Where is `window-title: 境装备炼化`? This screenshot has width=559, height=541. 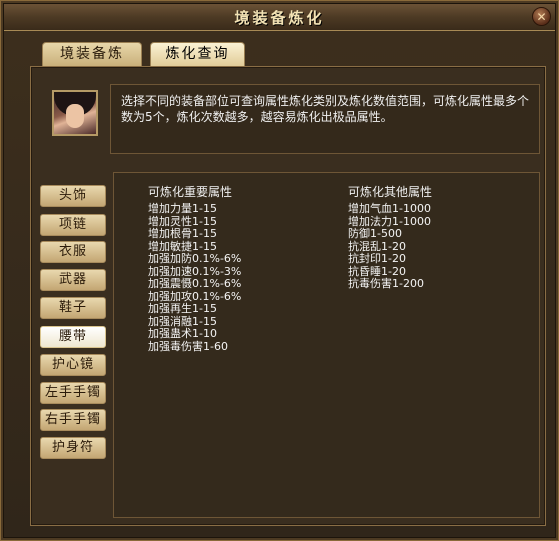 window-title: 境装备炼化 is located at coordinates (279, 18).